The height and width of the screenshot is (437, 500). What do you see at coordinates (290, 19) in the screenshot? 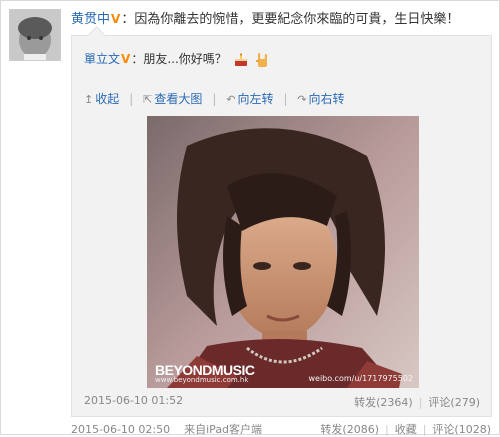
I see `post-content: ：因為你離去的惋惜，更要紀念你來臨的可貴，生日快樂！` at bounding box center [290, 19].